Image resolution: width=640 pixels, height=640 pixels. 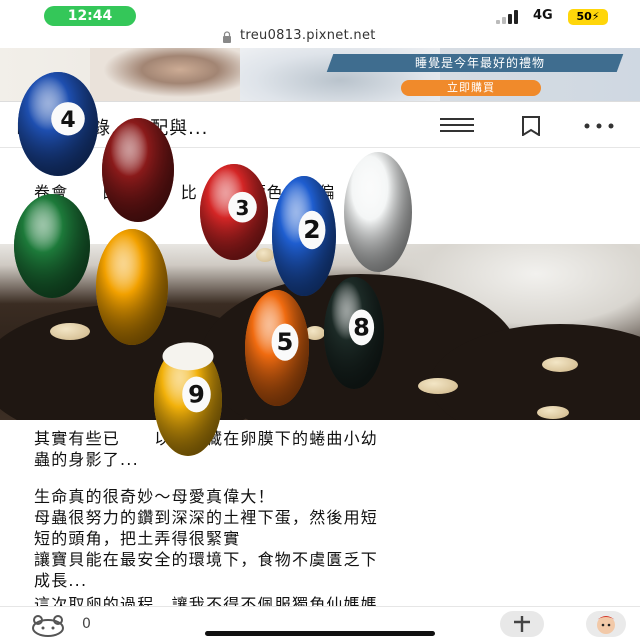 What do you see at coordinates (206, 559) in the screenshot?
I see `text-line: 讓寶貝能在最安全的環境下，食物不虞匱乏下` at bounding box center [206, 559].